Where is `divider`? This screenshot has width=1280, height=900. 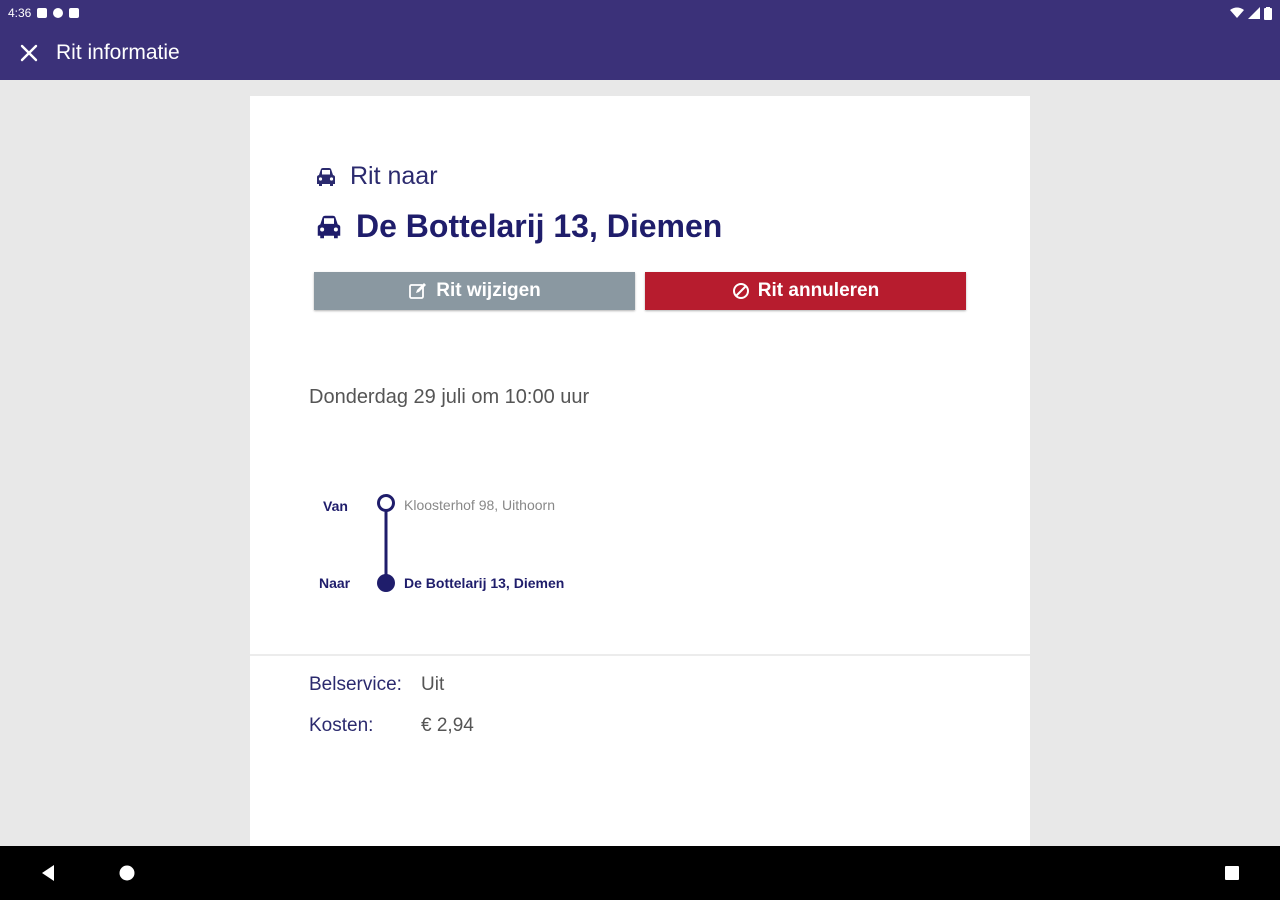
divider is located at coordinates (640, 655).